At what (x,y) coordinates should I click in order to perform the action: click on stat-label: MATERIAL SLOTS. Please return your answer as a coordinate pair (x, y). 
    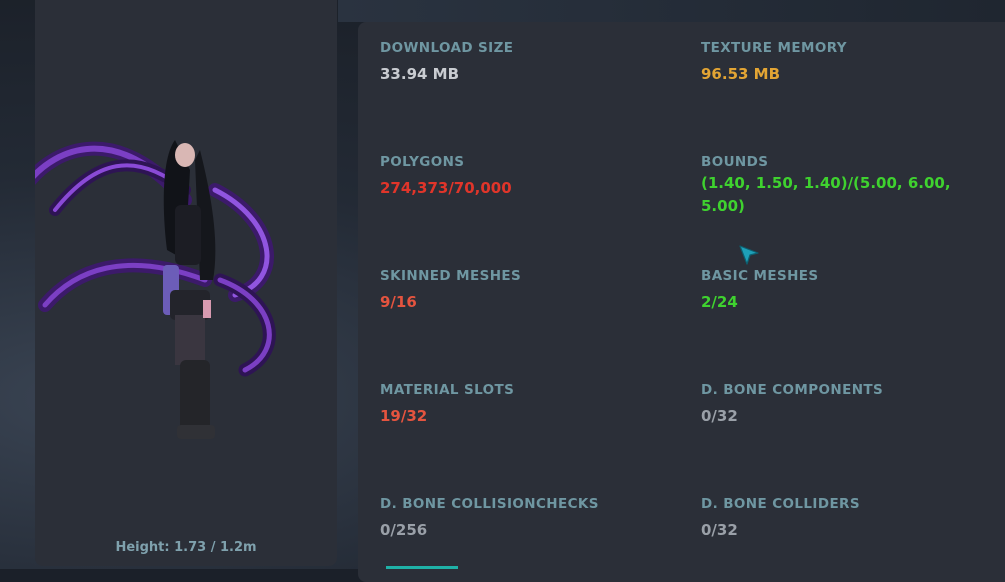
    Looking at the image, I should click on (447, 390).